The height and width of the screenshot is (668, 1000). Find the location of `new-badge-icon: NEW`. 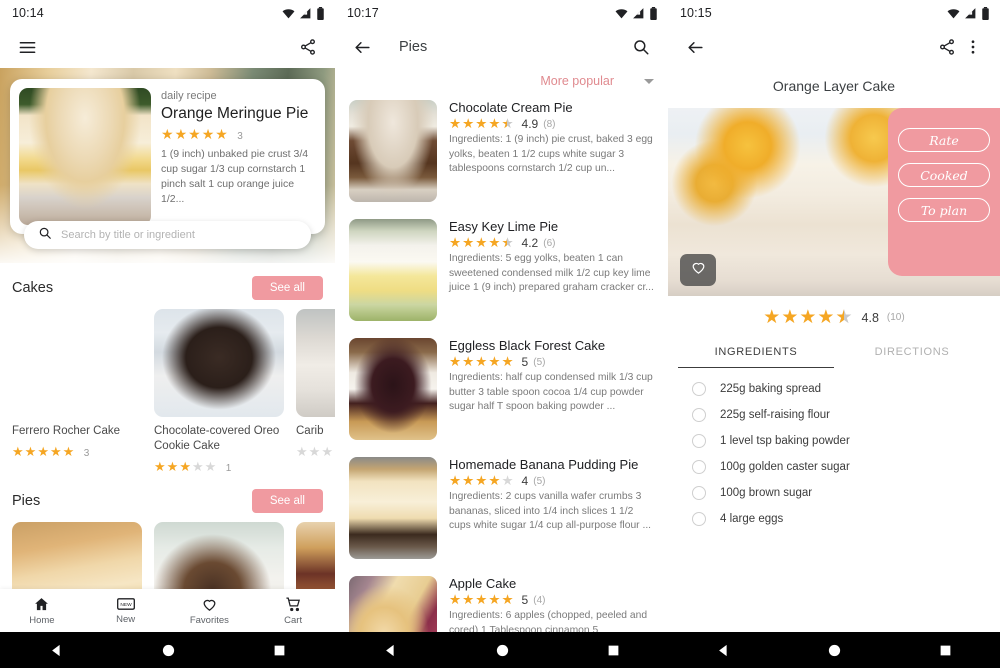

new-badge-icon: NEW is located at coordinates (125, 604).